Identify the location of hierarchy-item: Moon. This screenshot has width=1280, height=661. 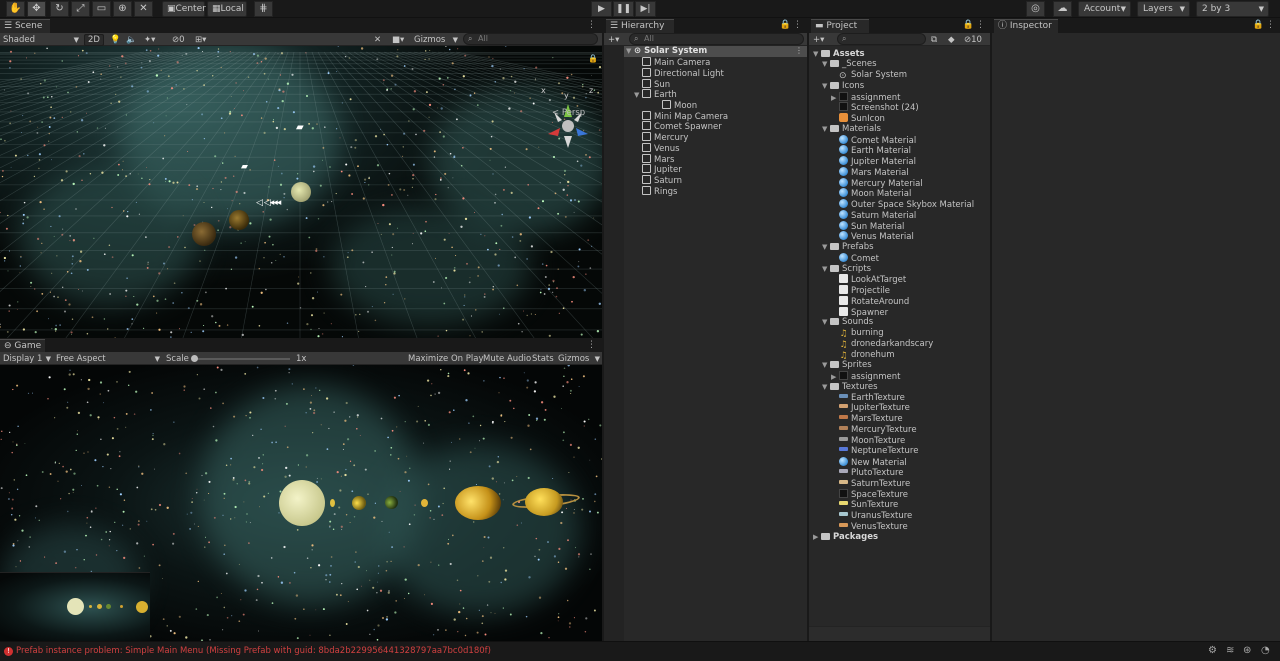
(675, 105).